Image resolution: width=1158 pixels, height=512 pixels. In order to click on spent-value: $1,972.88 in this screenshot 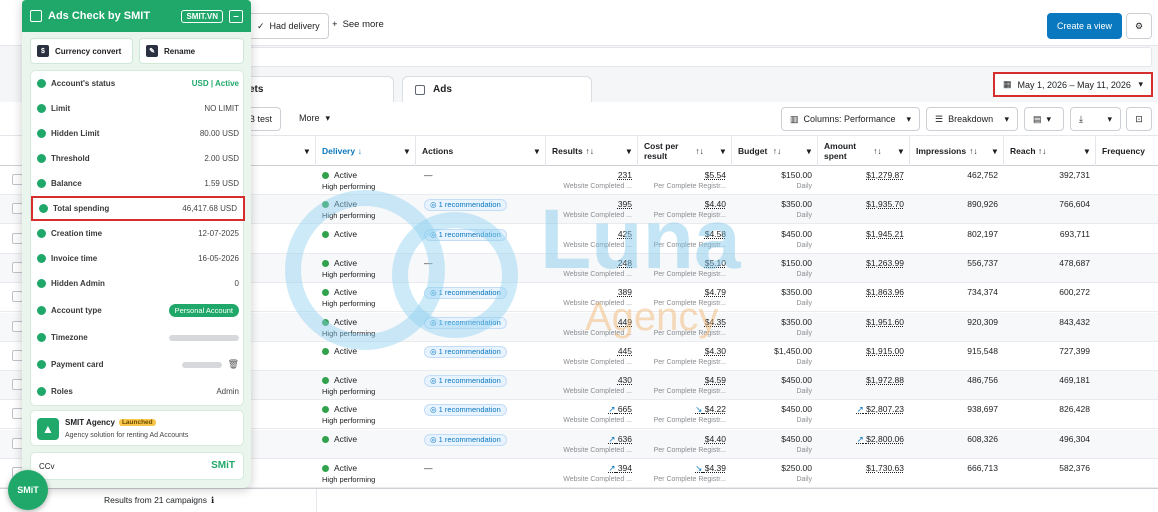, I will do `click(885, 380)`.